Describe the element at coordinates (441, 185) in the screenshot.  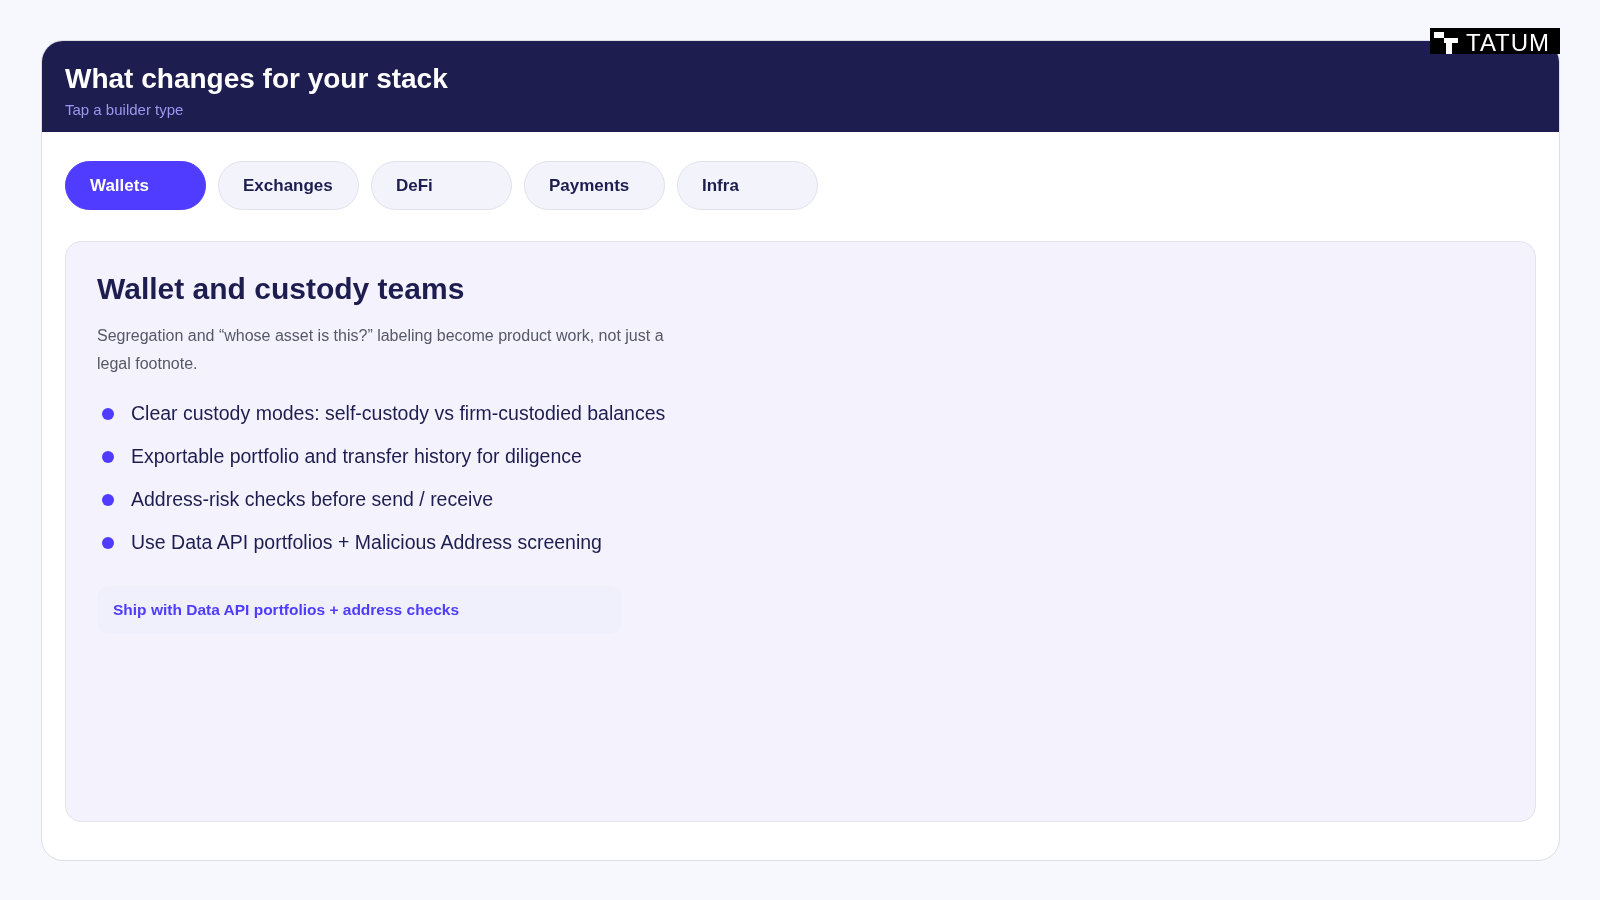
I see `builder-tab: DeFi` at that location.